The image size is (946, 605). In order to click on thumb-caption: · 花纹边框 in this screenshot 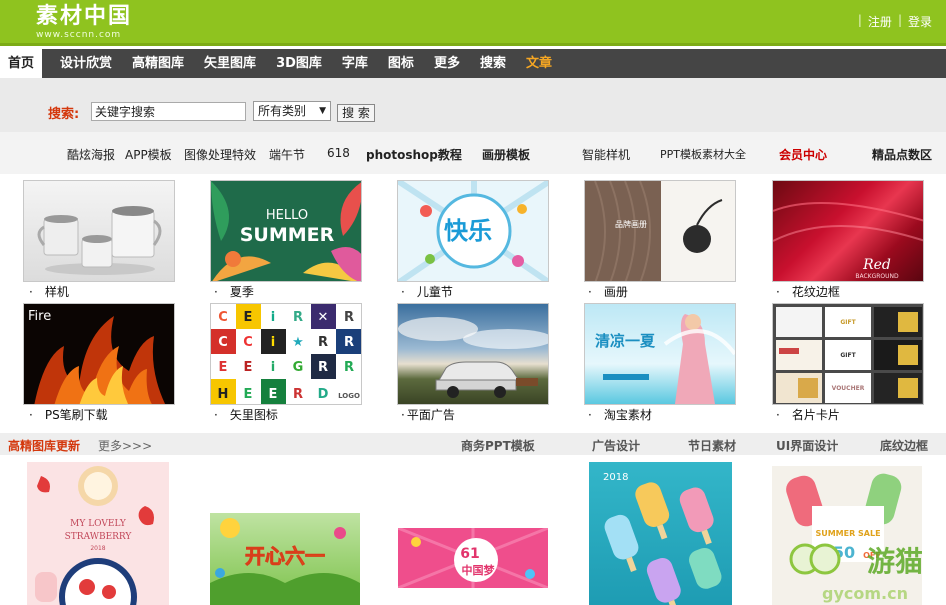, I will do `click(808, 291)`.